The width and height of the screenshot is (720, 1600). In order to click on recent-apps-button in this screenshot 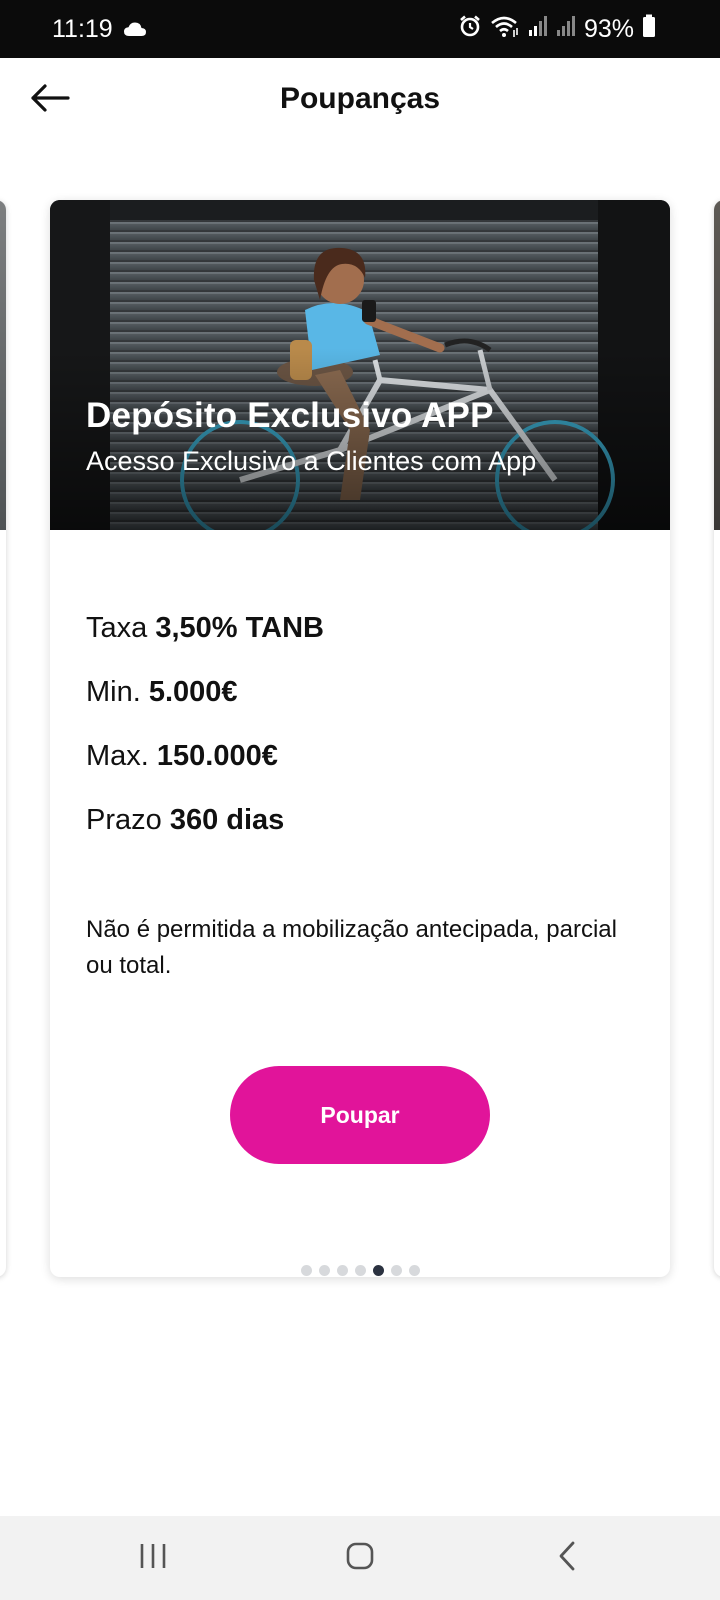, I will do `click(153, 1558)`.